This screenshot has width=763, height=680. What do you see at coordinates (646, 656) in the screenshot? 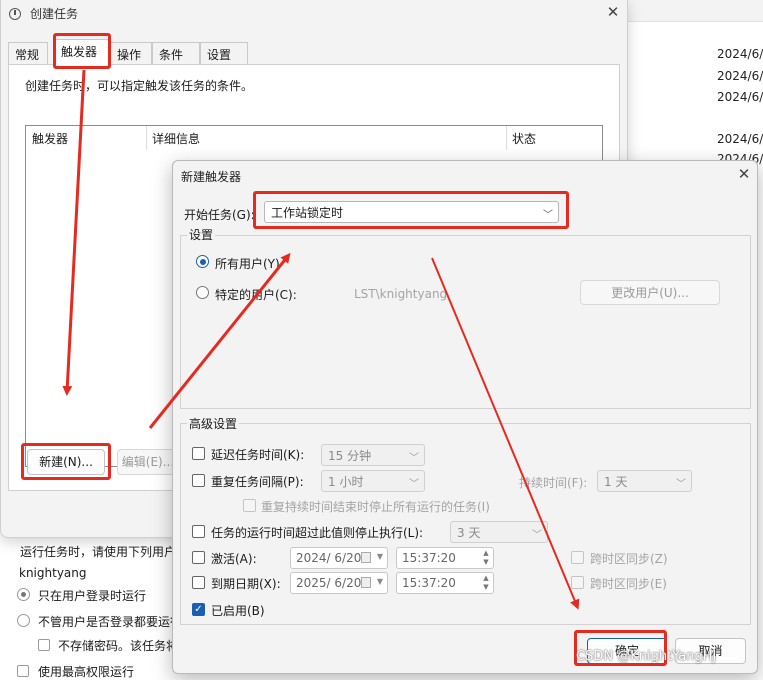
I see `watermark: CSDN @KnightYangHJ` at bounding box center [646, 656].